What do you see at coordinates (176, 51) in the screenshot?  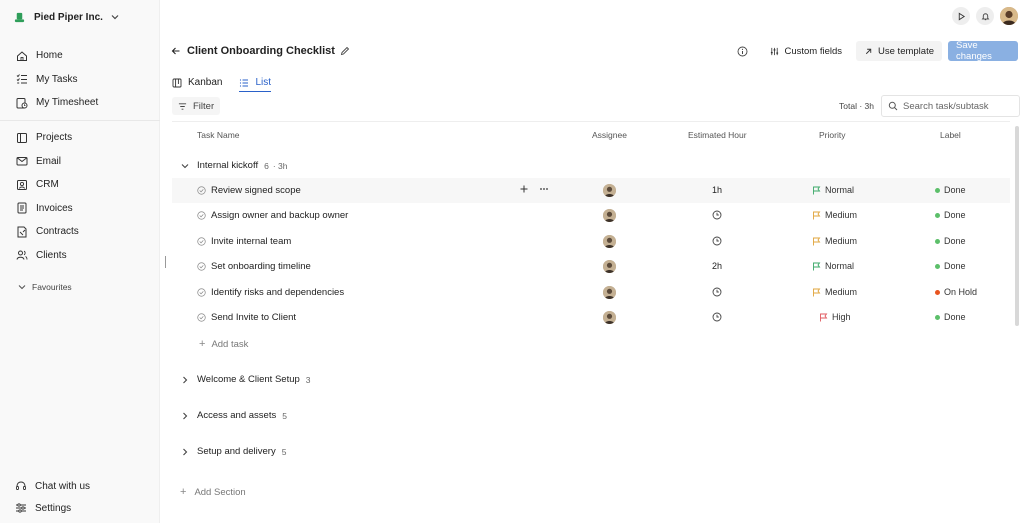 I see `back-arrow-icon` at bounding box center [176, 51].